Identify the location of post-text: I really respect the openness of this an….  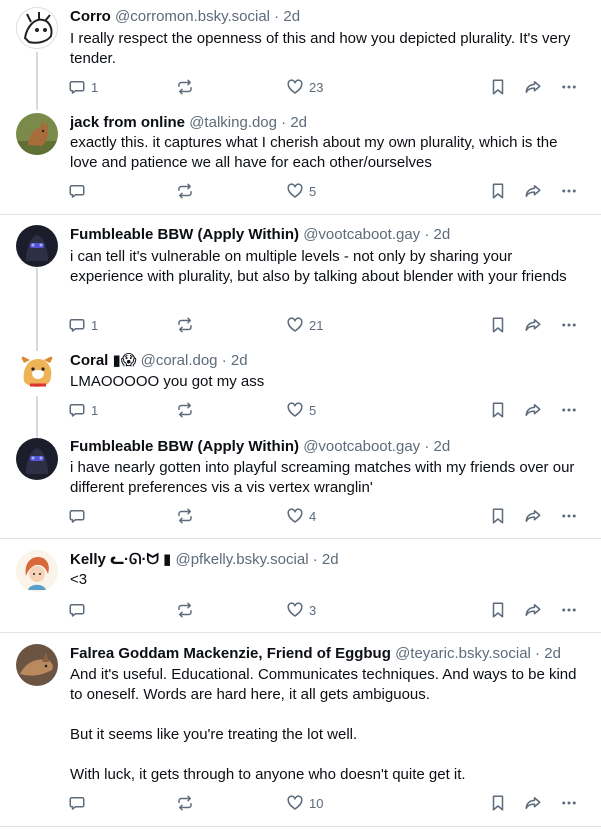
(322, 48).